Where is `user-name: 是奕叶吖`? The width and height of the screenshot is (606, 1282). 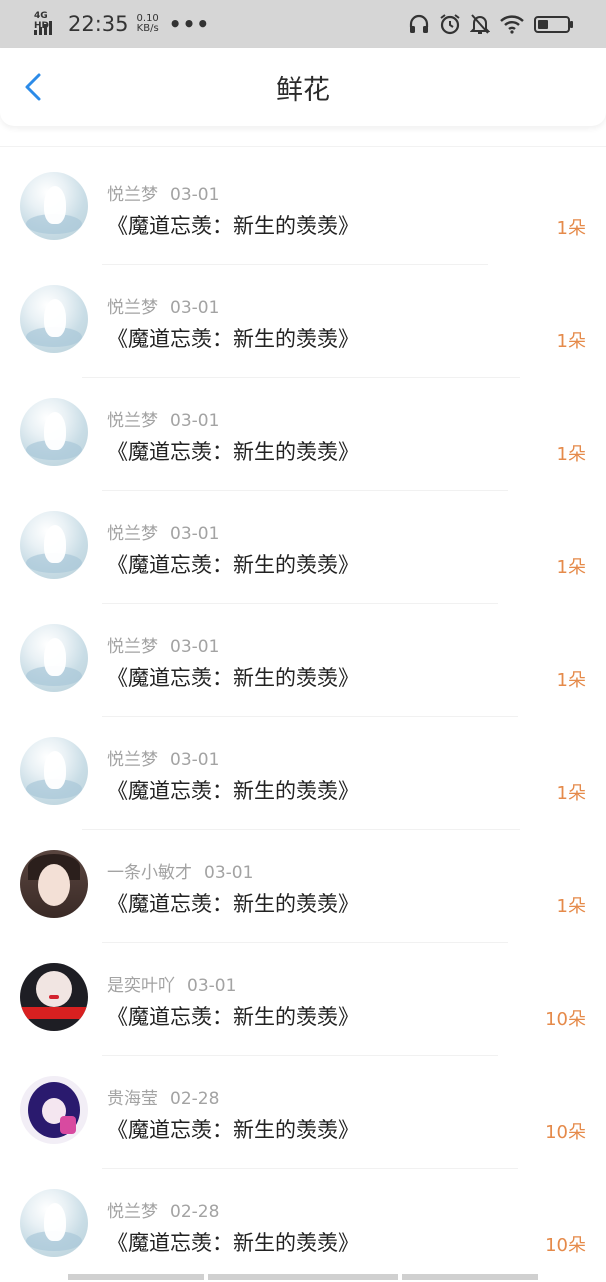
user-name: 是奕叶吖 is located at coordinates (141, 986).